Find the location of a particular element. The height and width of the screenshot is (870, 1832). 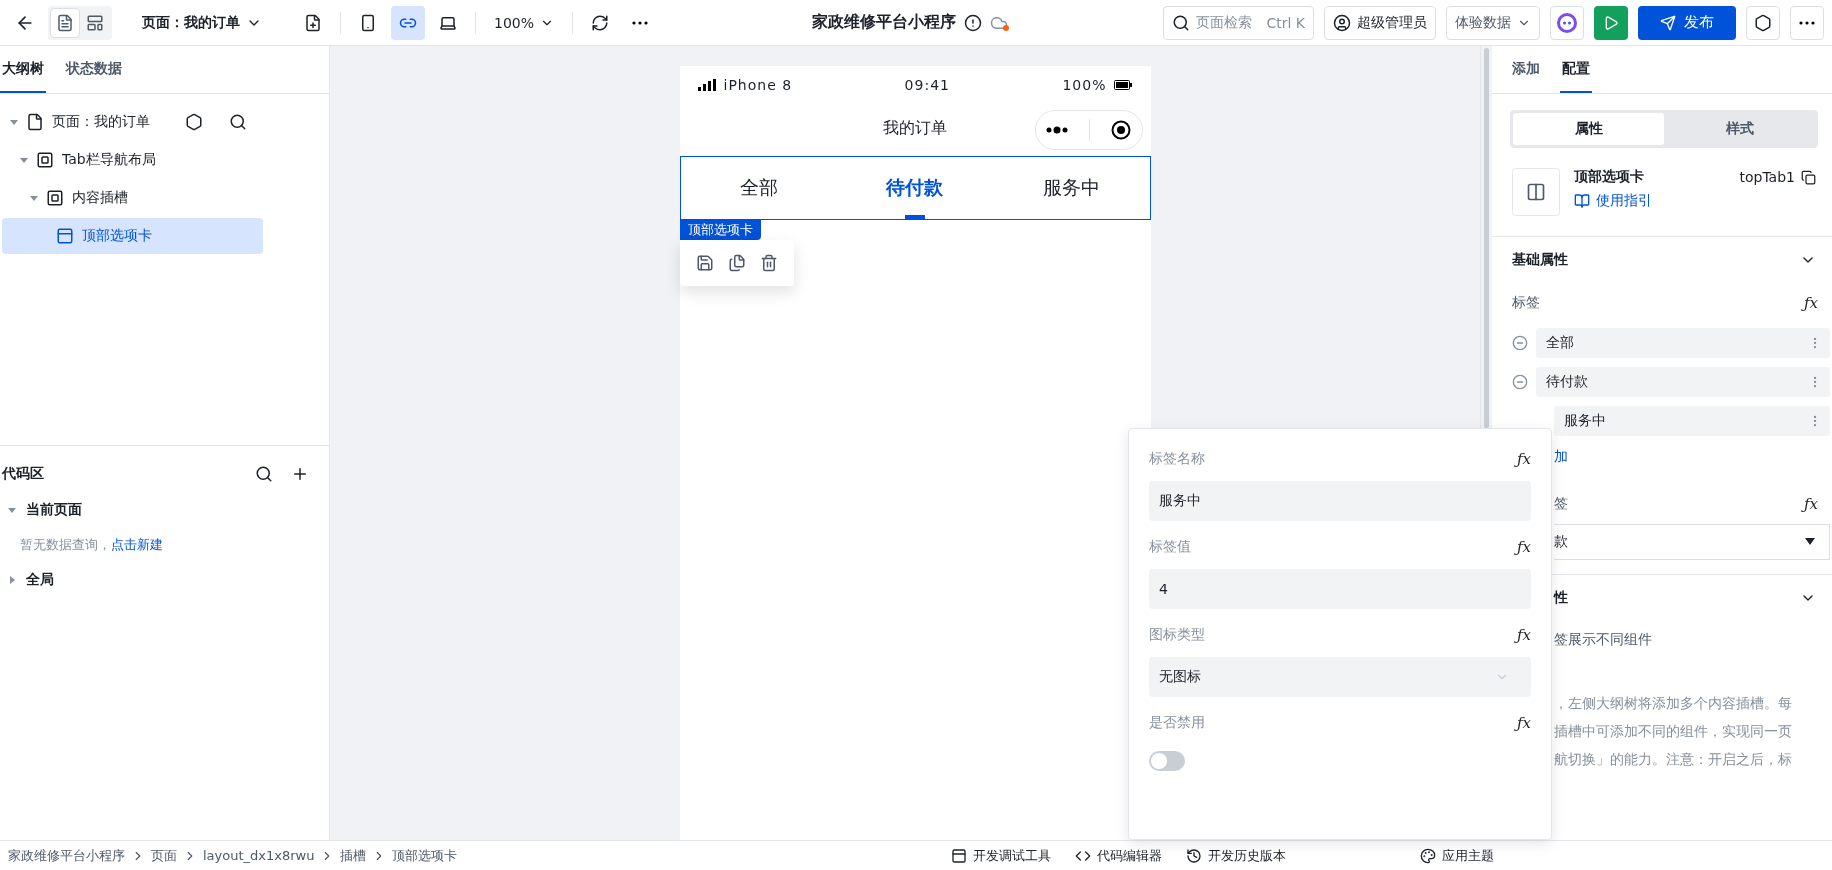

component-icon is located at coordinates (1536, 192).